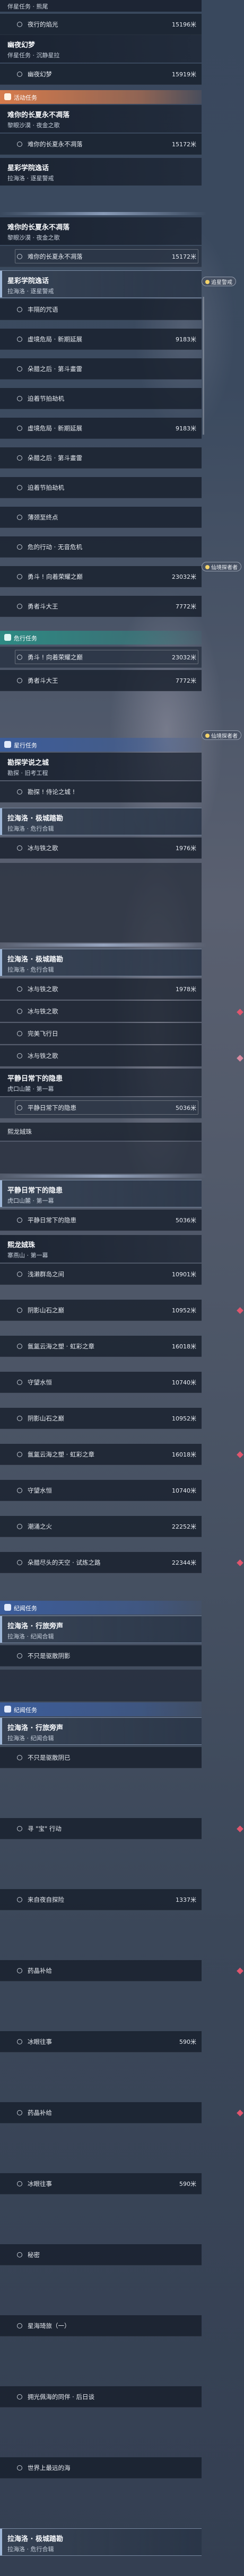  What do you see at coordinates (52, 1220) in the screenshot?
I see `subquest-label: 平静日常下的隐患` at bounding box center [52, 1220].